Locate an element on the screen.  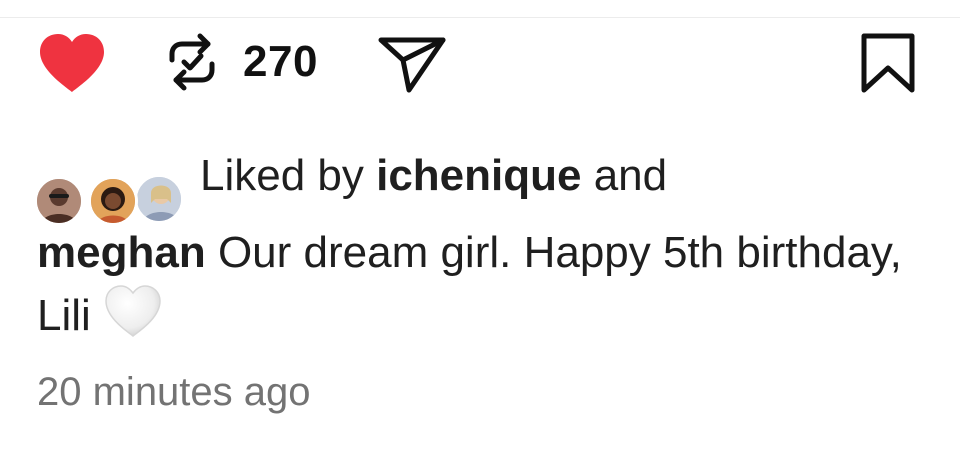
repost-icon is located at coordinates (192, 62).